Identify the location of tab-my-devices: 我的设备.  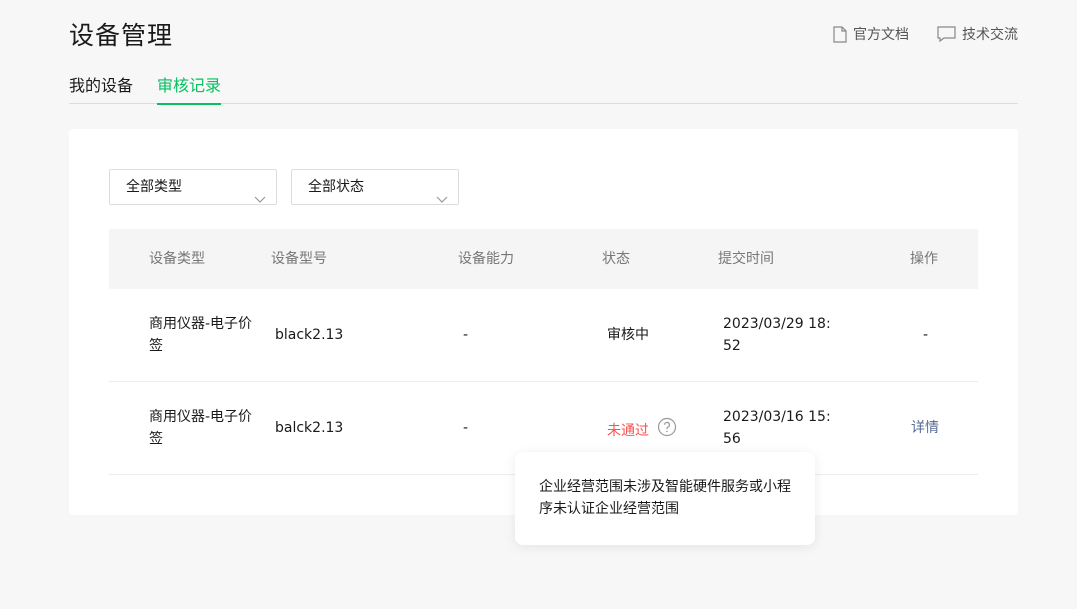
(101, 89).